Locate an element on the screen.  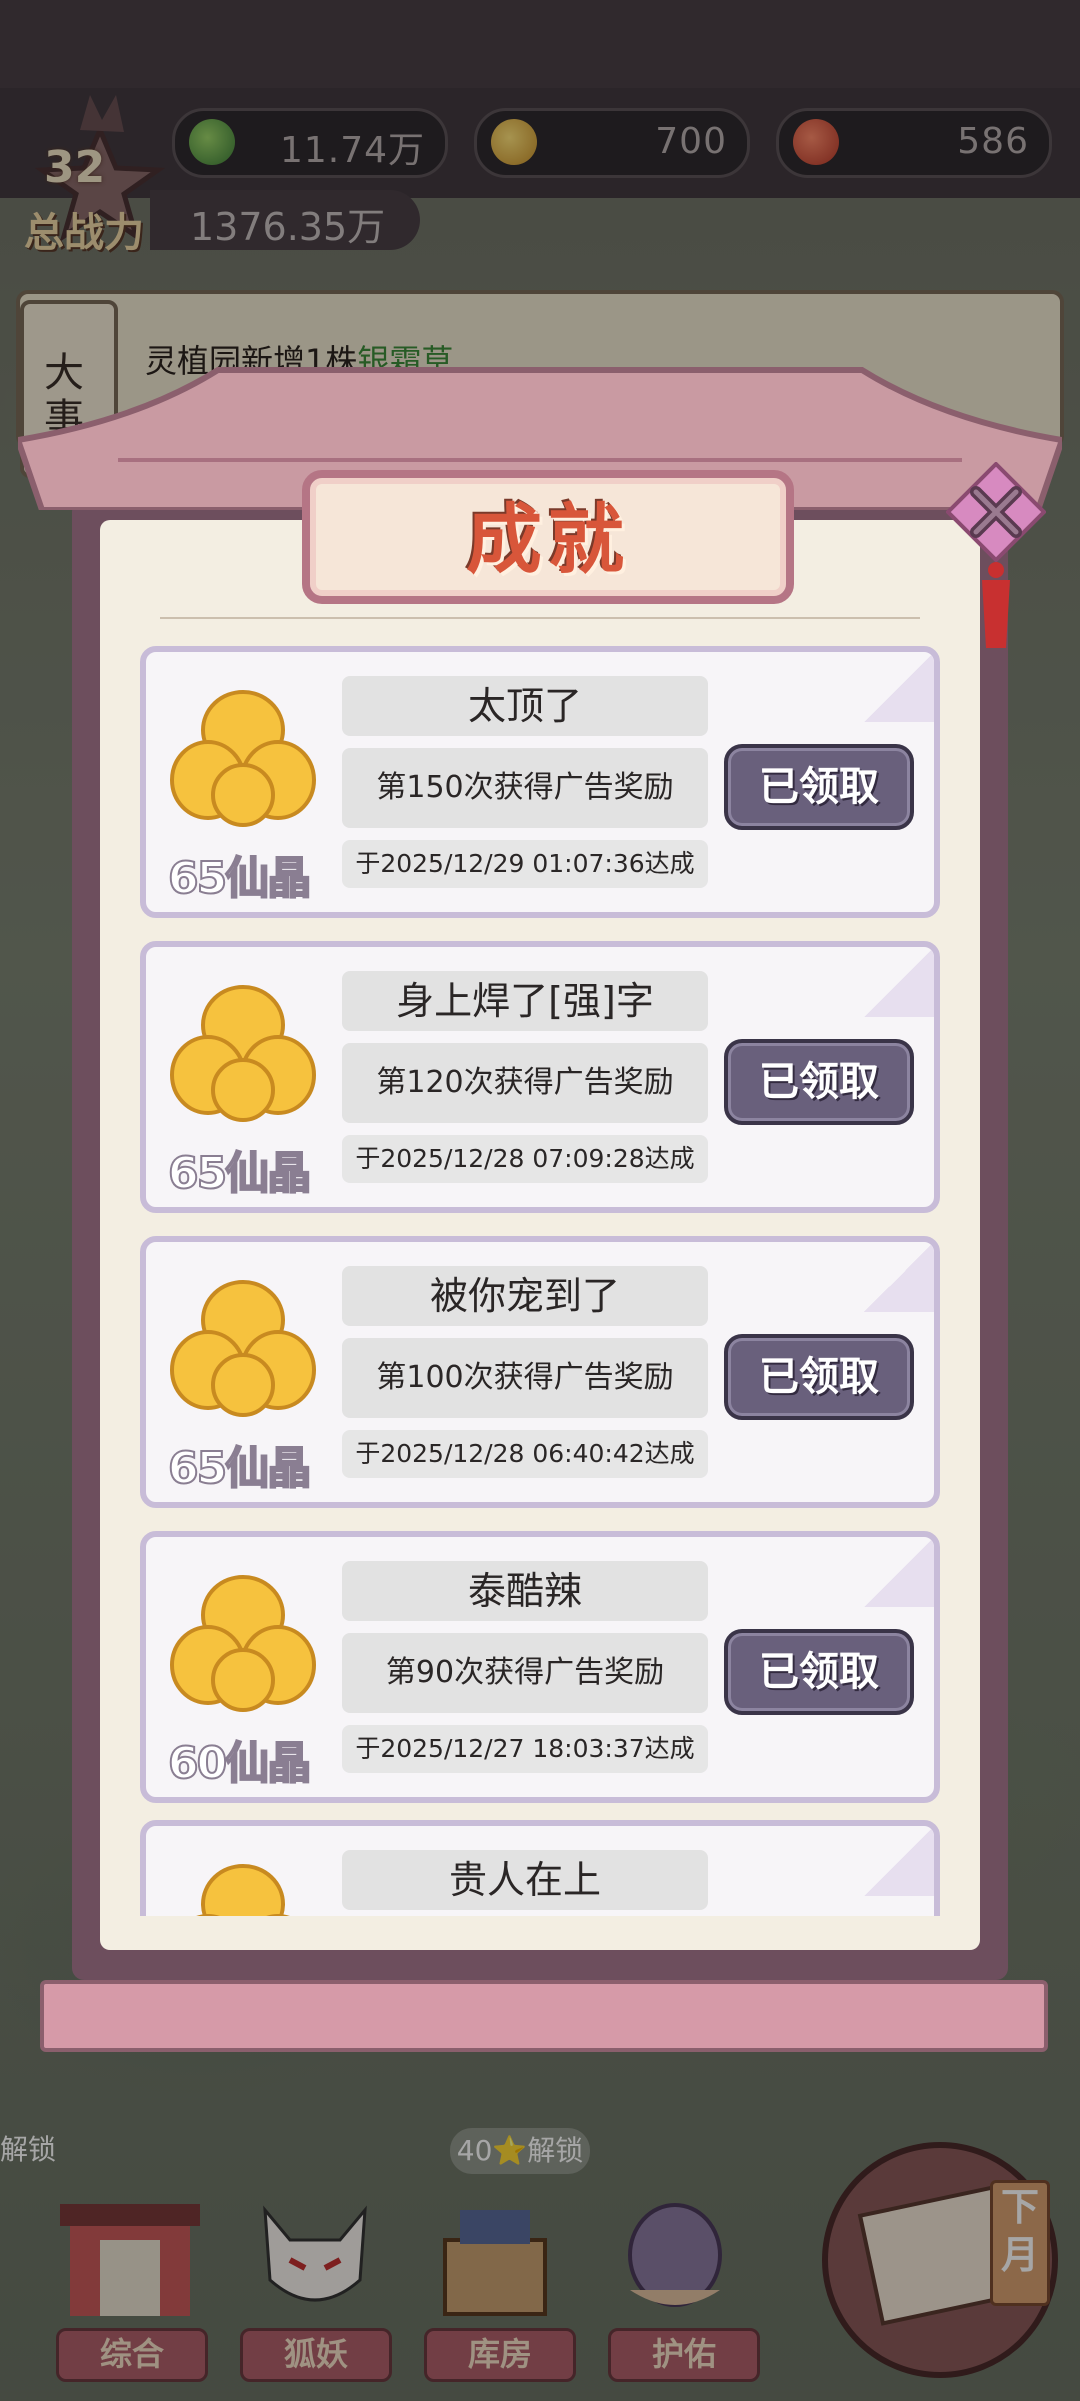
dialog-title: 成就 is located at coordinates (548, 539).